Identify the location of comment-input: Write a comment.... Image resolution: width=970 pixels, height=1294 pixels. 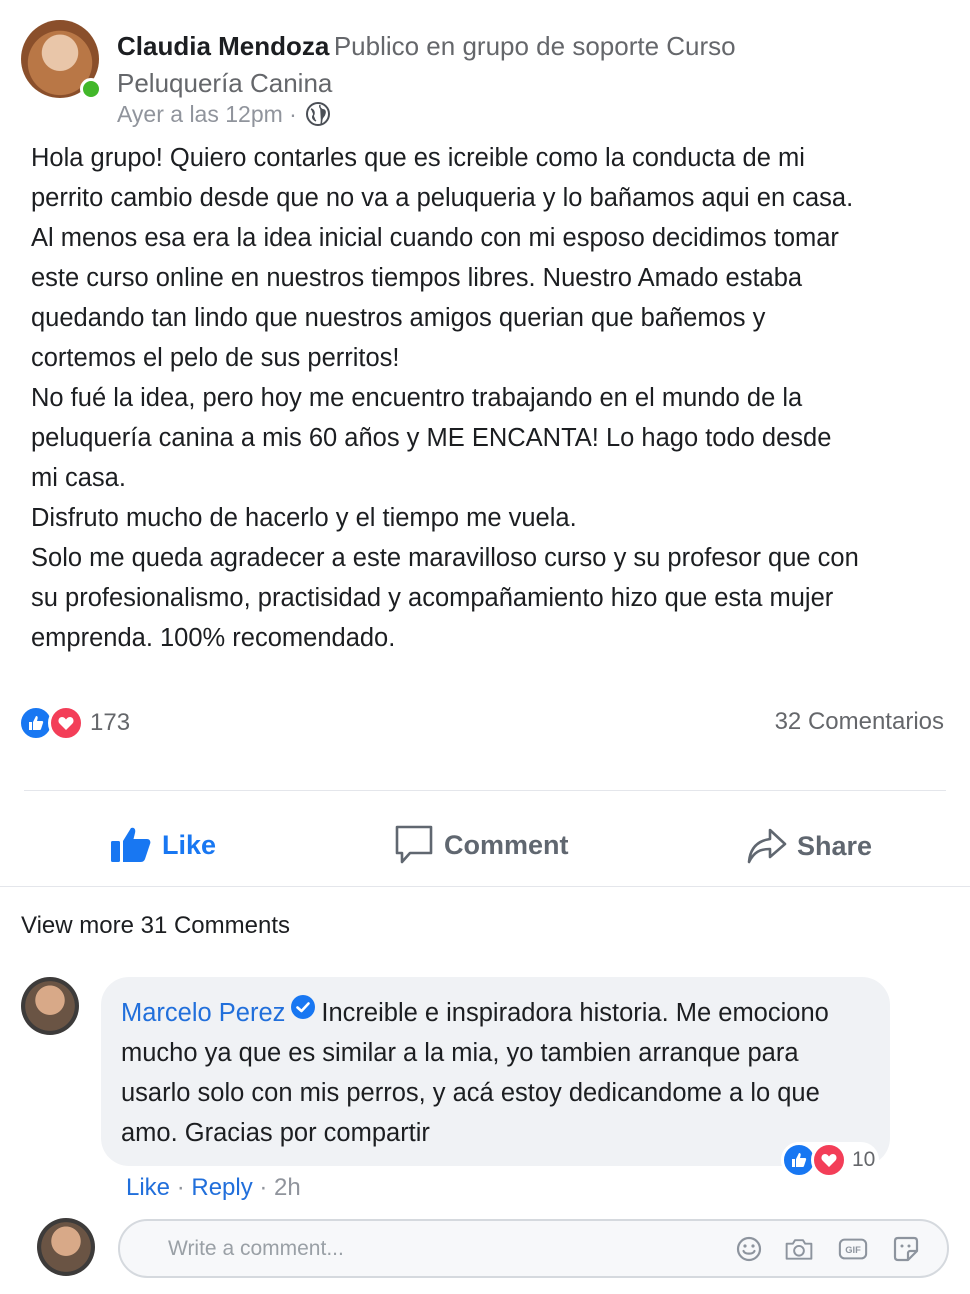
(256, 1249).